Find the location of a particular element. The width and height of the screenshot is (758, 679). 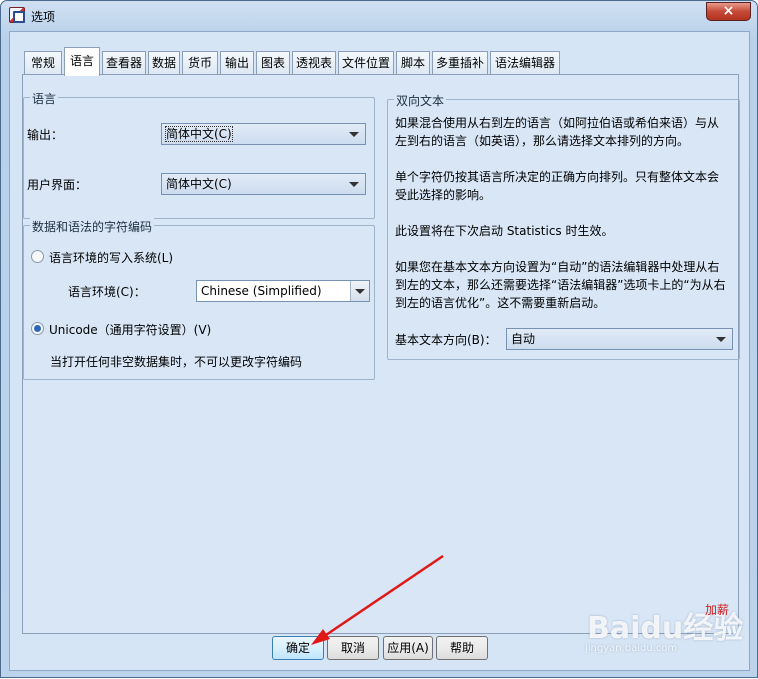

dropdown-button is located at coordinates (359, 291).